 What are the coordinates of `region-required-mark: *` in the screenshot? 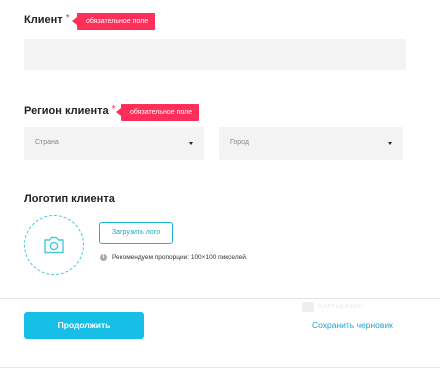 It's located at (113, 109).